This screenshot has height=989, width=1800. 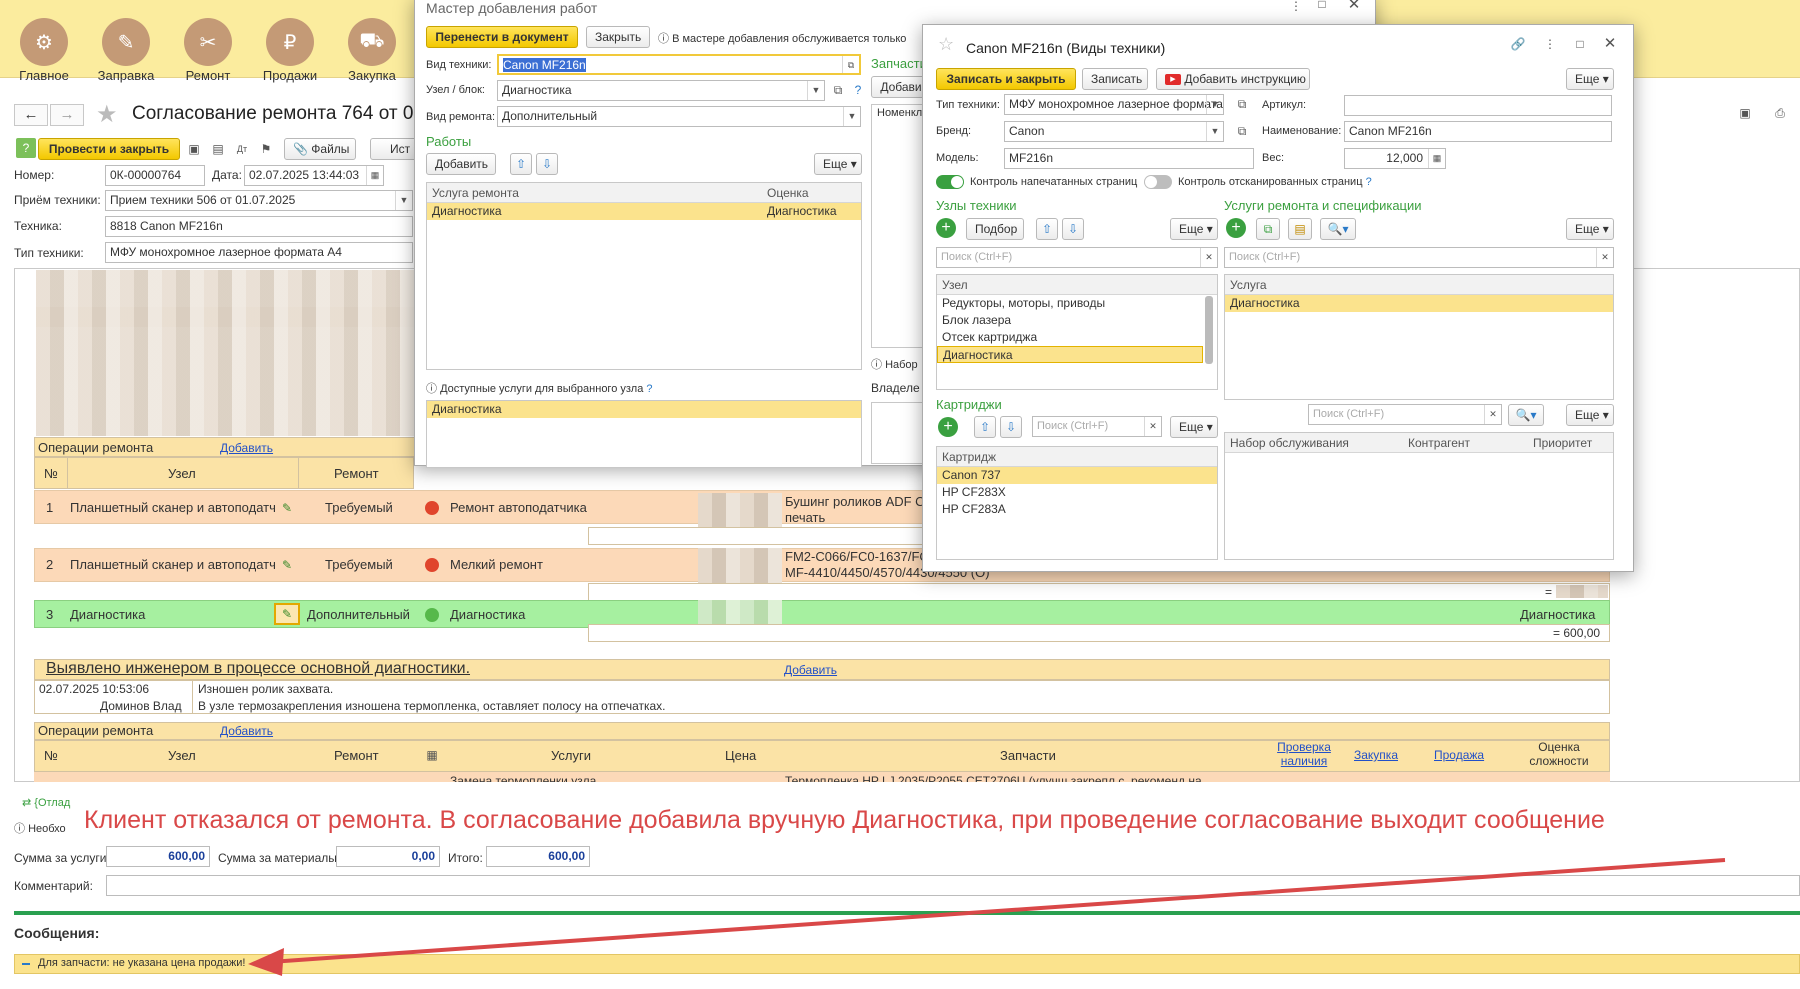 I want to click on wizard-node-field: Диагностика ▼, so click(x=661, y=90).